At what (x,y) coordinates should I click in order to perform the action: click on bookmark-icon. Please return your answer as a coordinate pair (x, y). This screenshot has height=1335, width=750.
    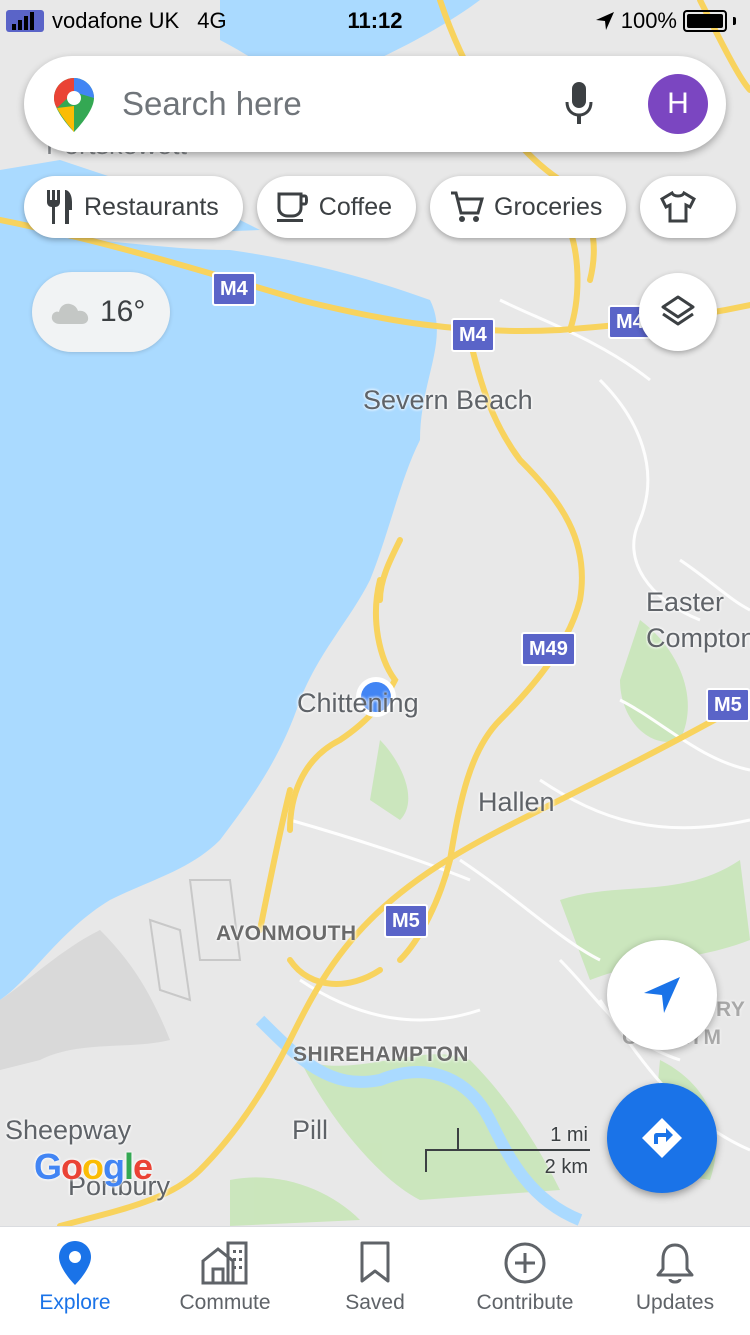
    Looking at the image, I should click on (375, 1262).